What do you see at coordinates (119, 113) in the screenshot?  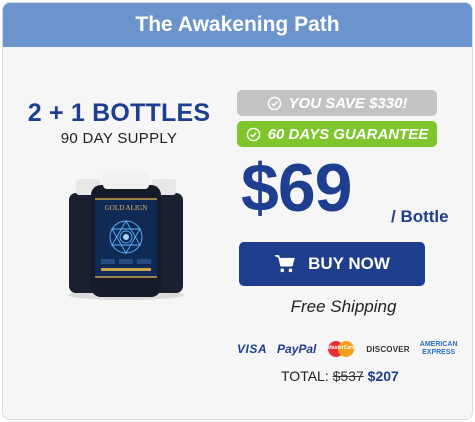 I see `bottles-count: 2 + 1 BOTTLES` at bounding box center [119, 113].